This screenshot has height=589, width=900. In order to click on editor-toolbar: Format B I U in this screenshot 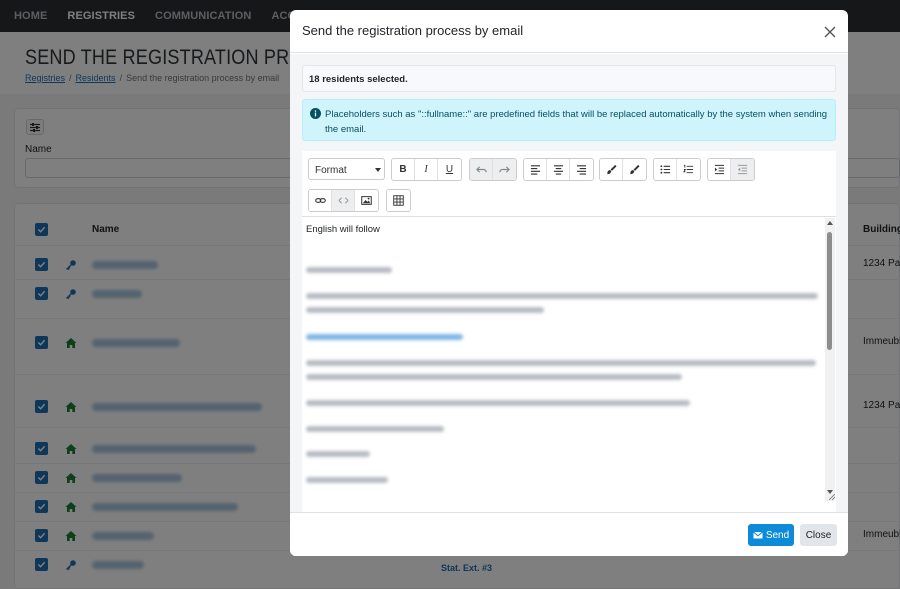, I will do `click(569, 184)`.